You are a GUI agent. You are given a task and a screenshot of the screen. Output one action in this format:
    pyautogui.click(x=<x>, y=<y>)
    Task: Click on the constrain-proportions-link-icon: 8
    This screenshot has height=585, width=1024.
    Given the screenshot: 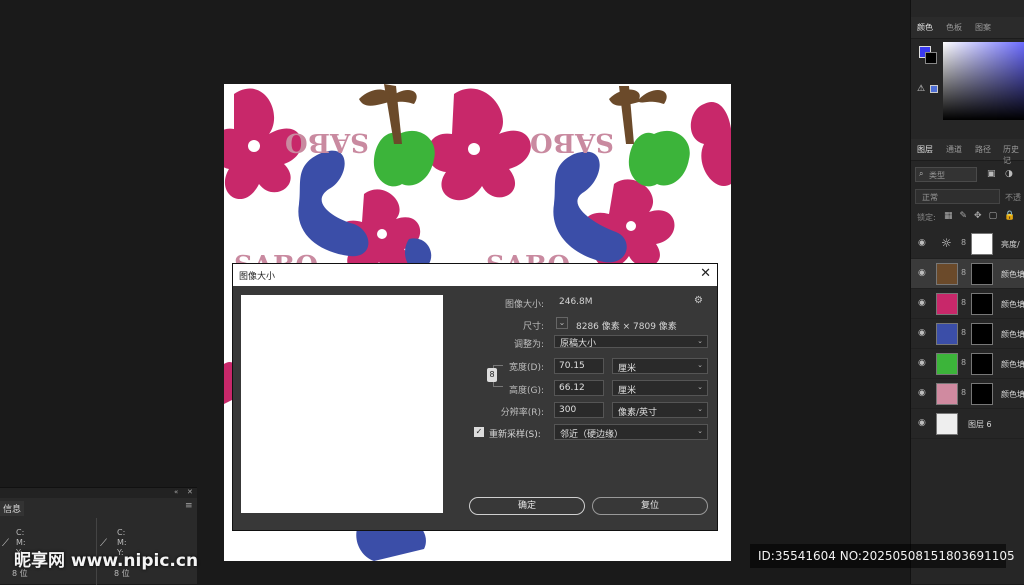 What is the action you would take?
    pyautogui.click(x=492, y=375)
    